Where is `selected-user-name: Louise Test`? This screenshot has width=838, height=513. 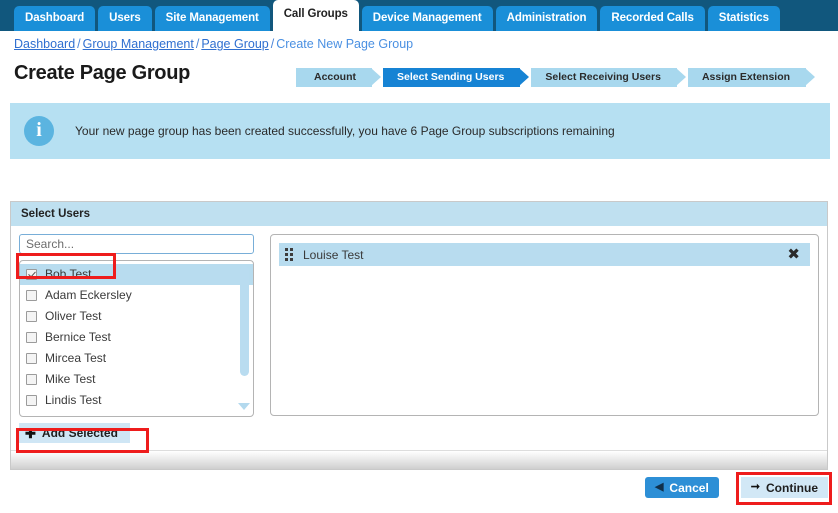 selected-user-name: Louise Test is located at coordinates (333, 254).